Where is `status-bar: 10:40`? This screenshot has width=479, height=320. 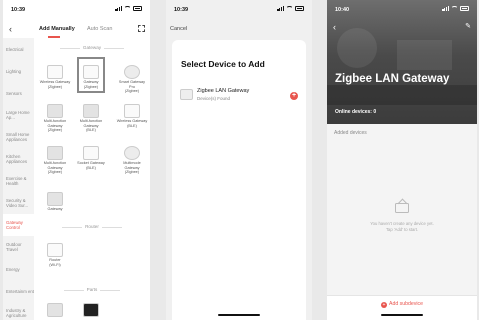 status-bar: 10:40 is located at coordinates (402, 8).